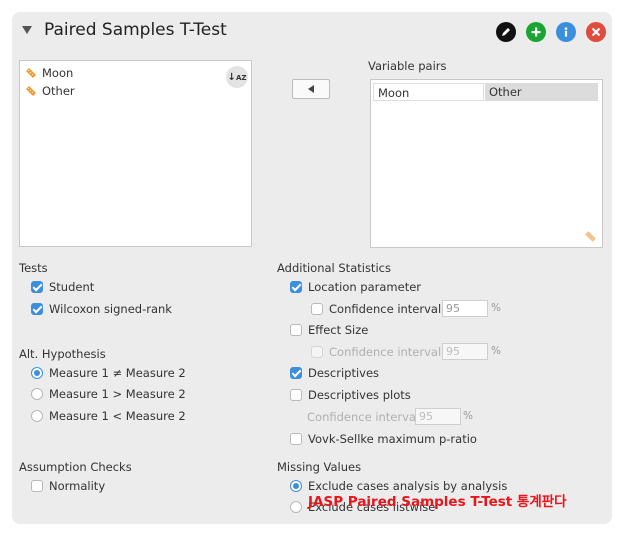 Image resolution: width=624 pixels, height=536 pixels. What do you see at coordinates (37, 373) in the screenshot?
I see `hypothesis-neq-radio` at bounding box center [37, 373].